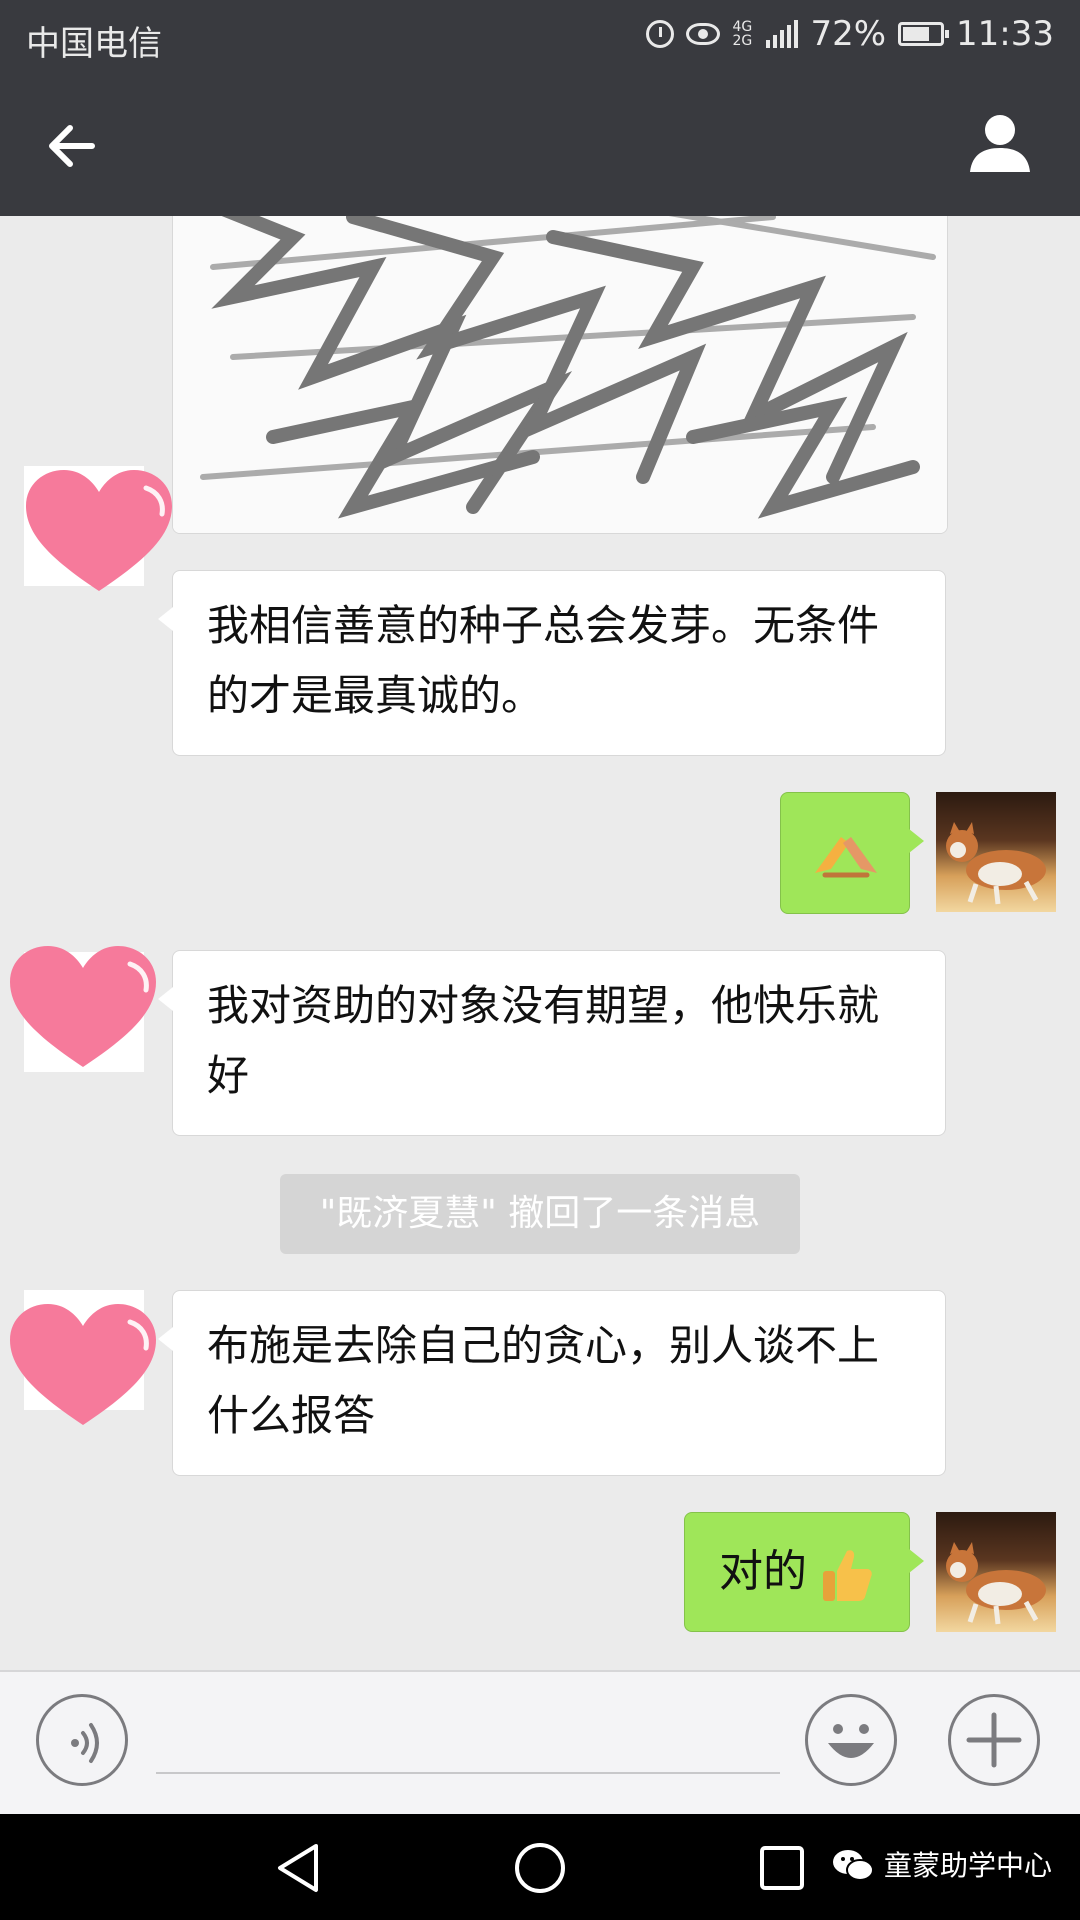 The image size is (1080, 1920). I want to click on home-circle-icon, so click(540, 1868).